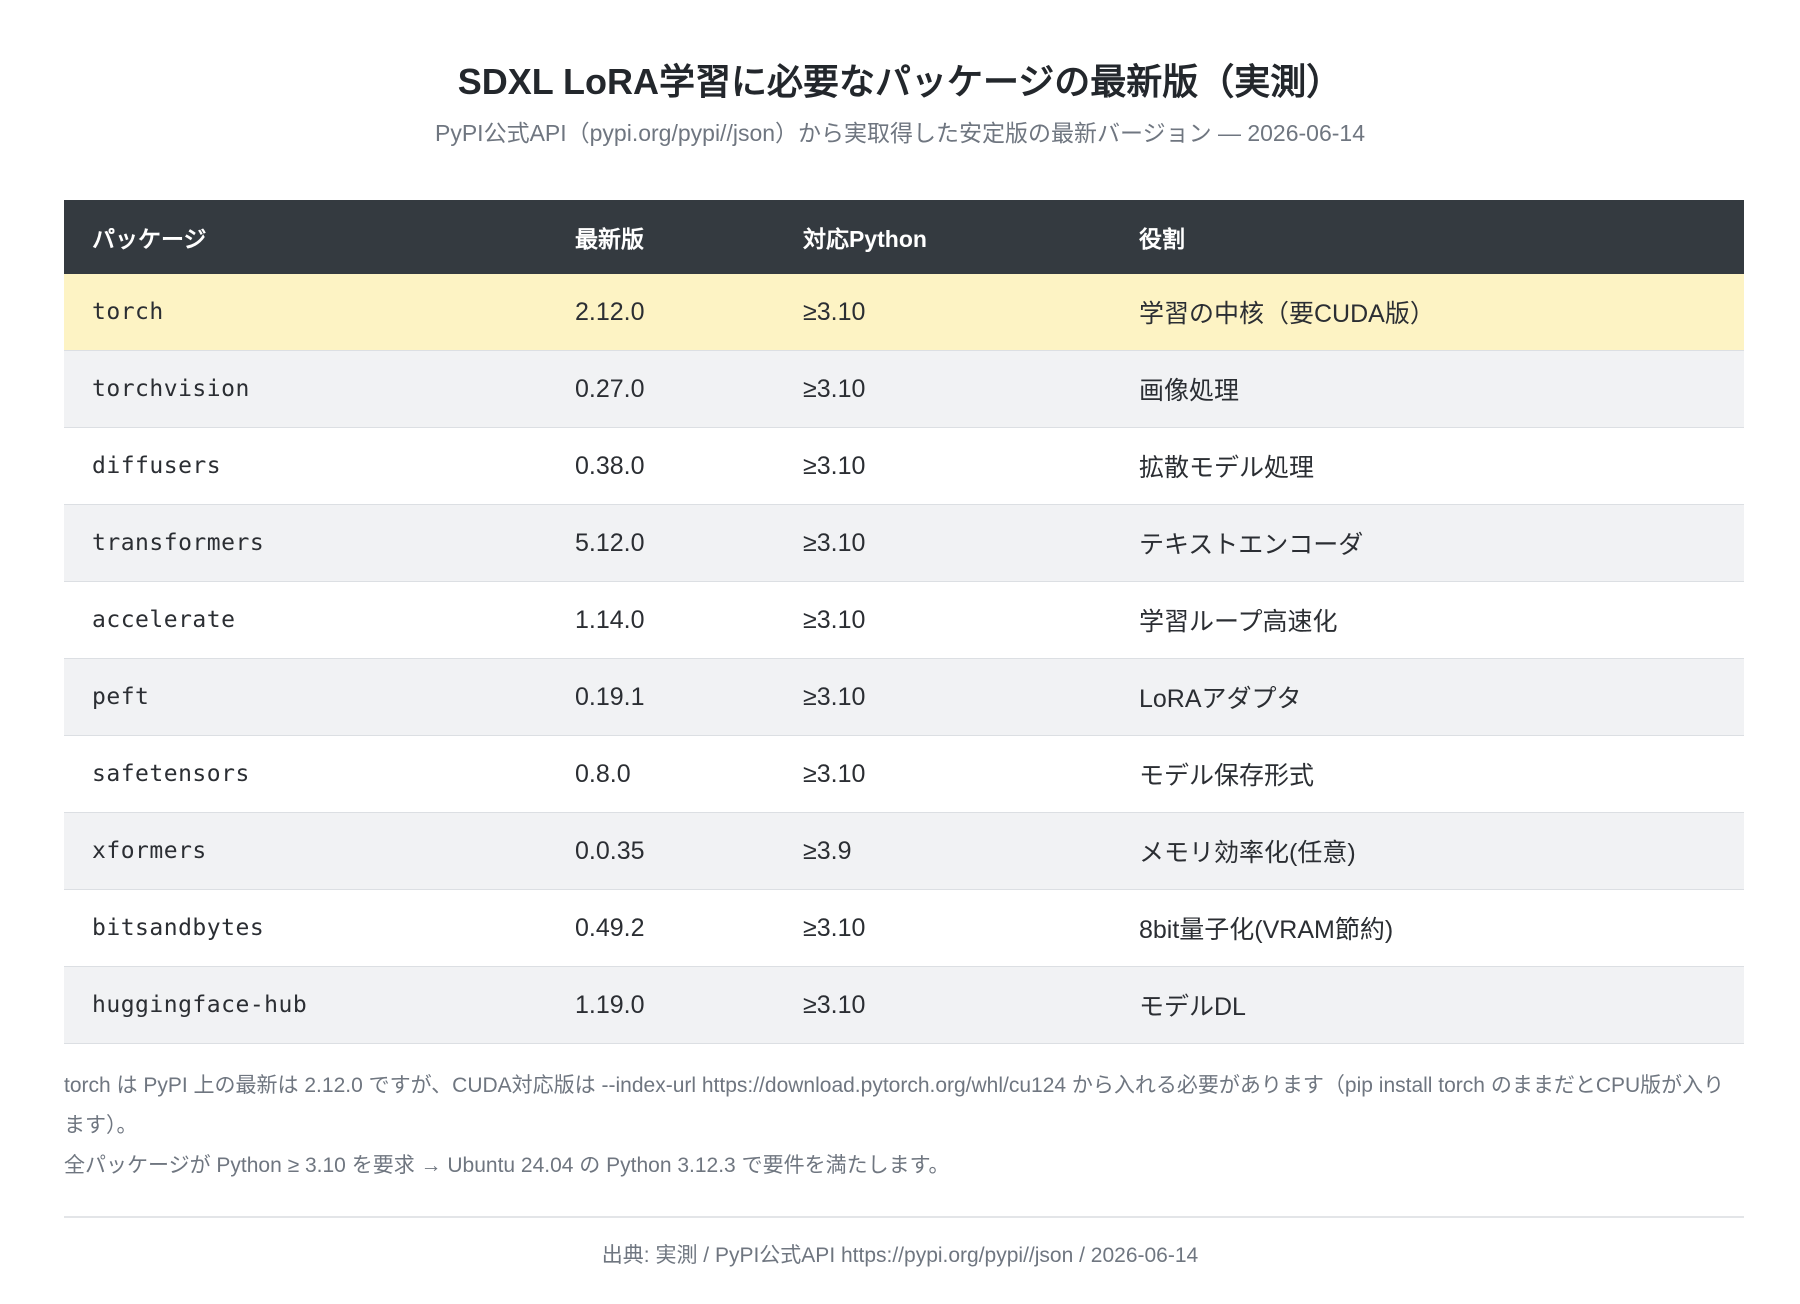  Describe the element at coordinates (943, 237) in the screenshot. I see `column-header-python: 対応Python` at that location.